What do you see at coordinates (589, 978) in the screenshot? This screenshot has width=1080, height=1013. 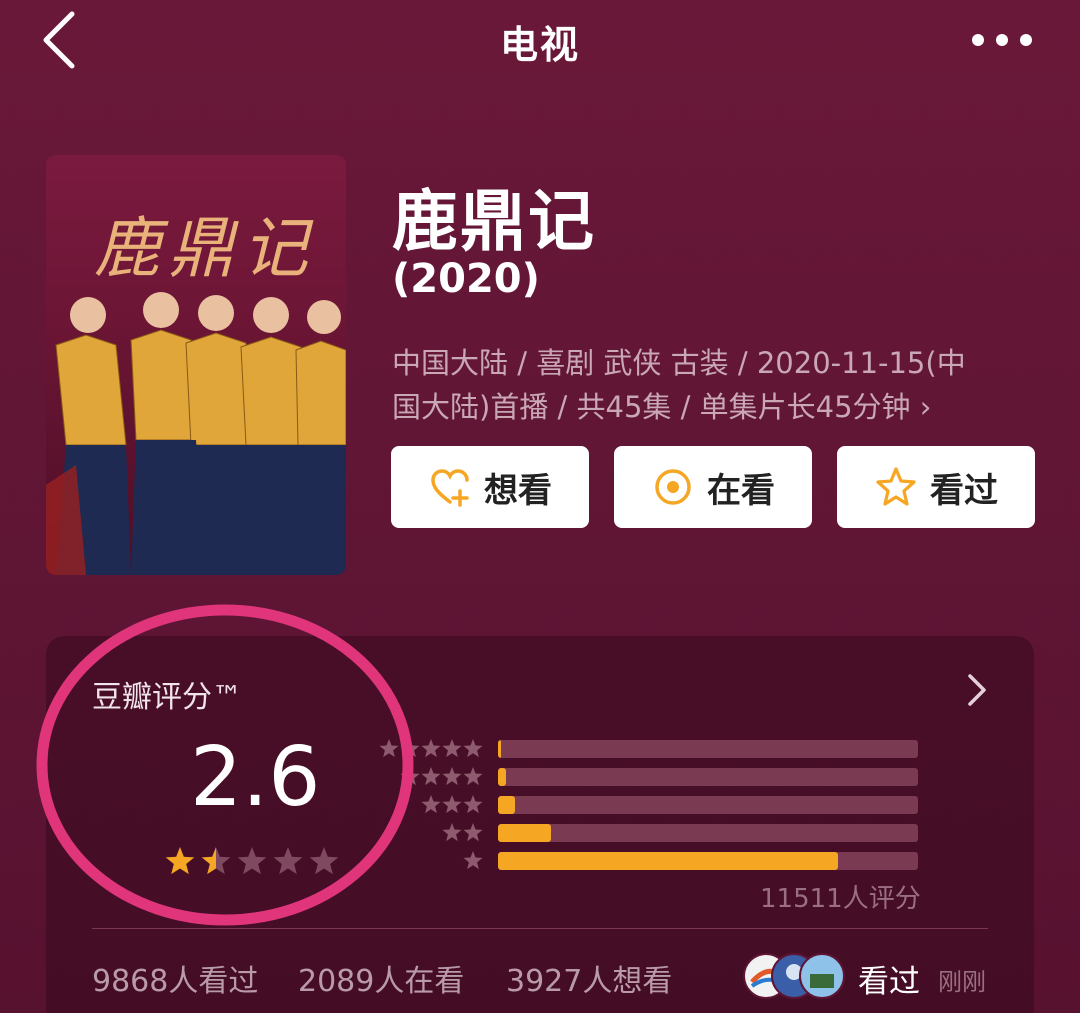 I see `want-count: 3927人想看` at bounding box center [589, 978].